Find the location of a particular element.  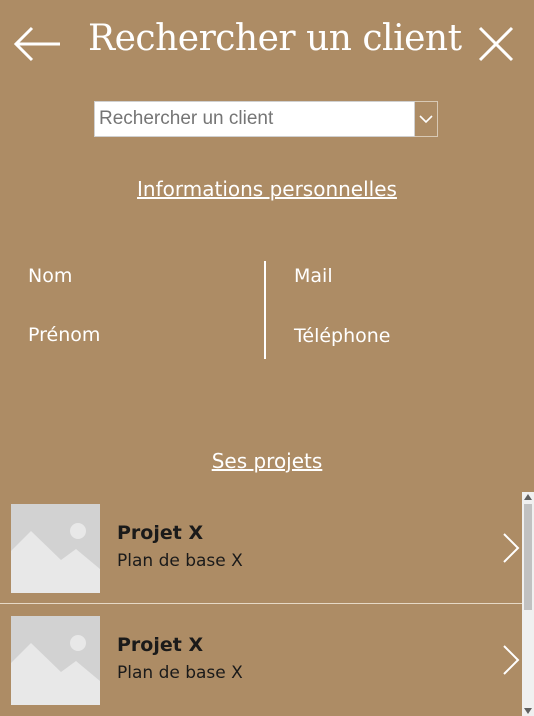

scroll-up-button is located at coordinates (528, 497).